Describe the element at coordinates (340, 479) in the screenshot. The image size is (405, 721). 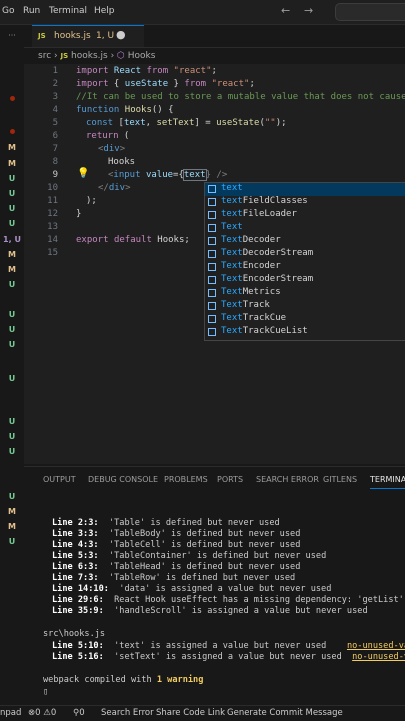
I see `tab-gitlens: GITLENS` at that location.